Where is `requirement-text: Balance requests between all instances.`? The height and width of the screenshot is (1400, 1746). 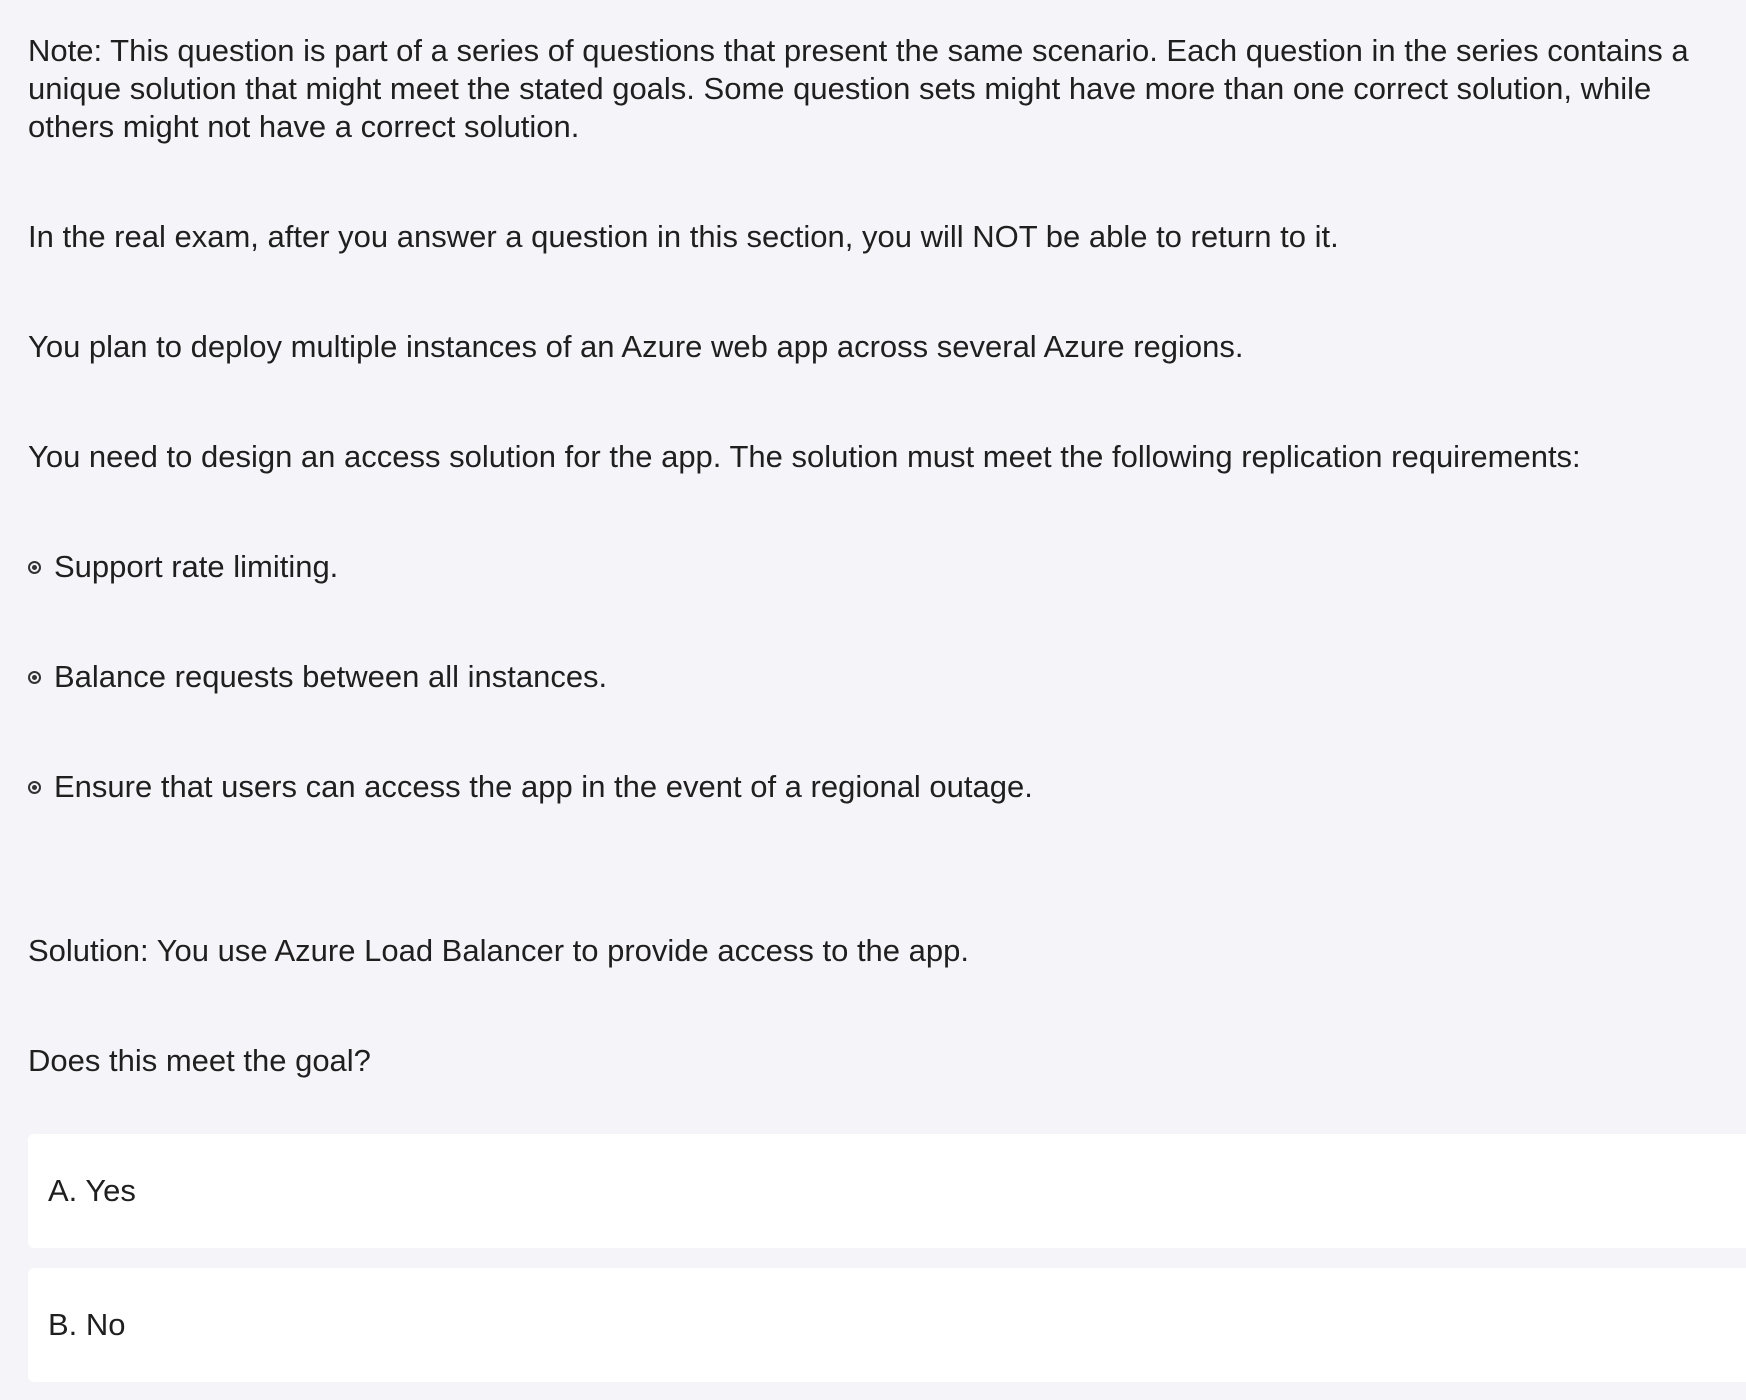 requirement-text: Balance requests between all instances. is located at coordinates (331, 676).